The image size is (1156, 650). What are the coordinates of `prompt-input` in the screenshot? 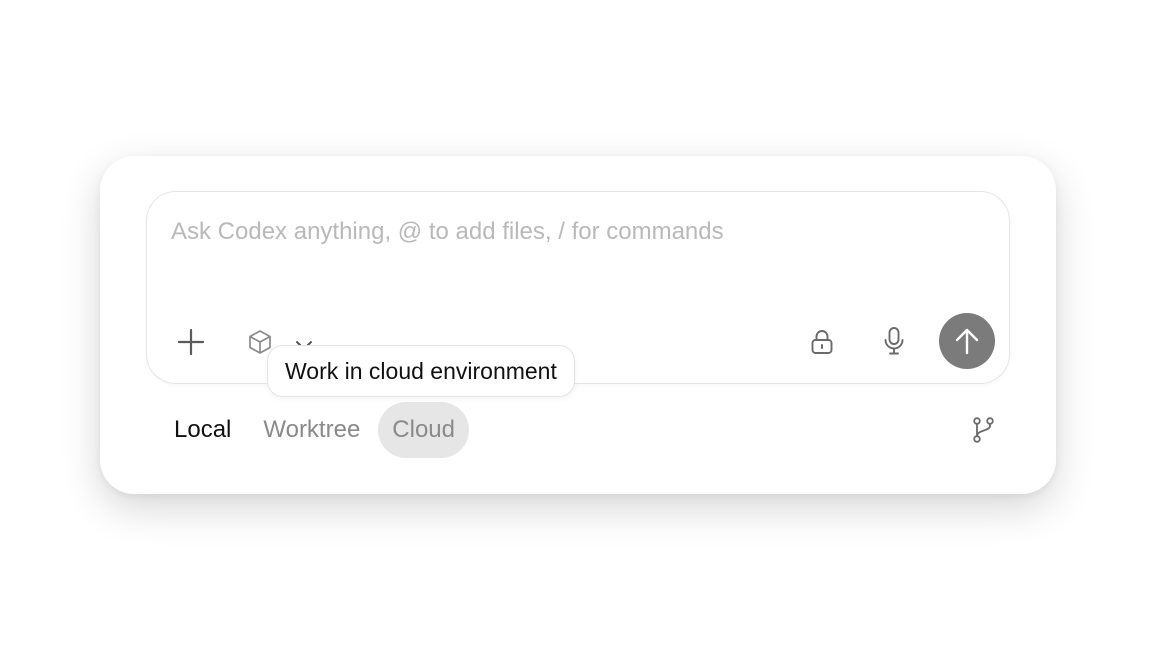 It's located at (571, 232).